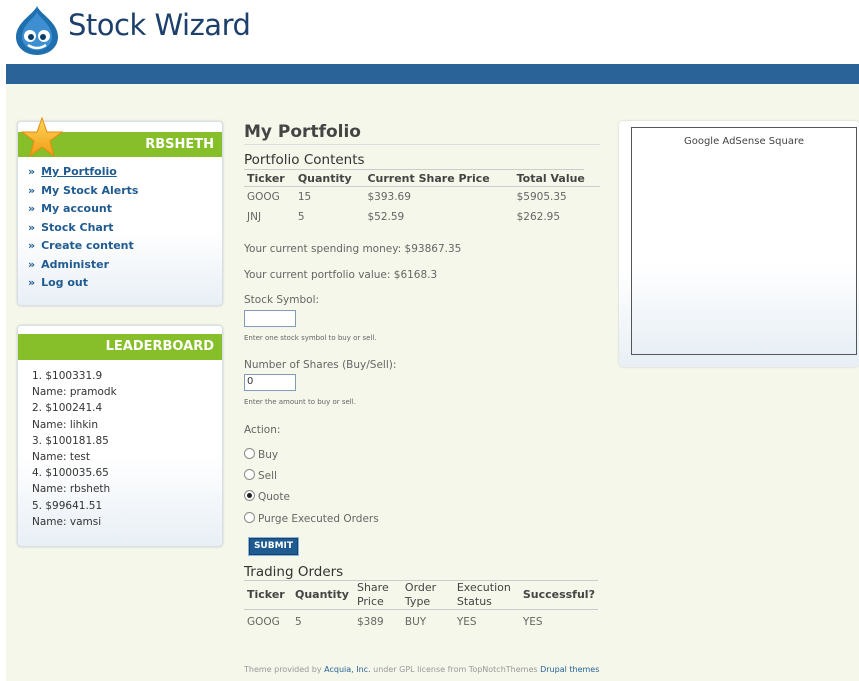  What do you see at coordinates (304, 197) in the screenshot?
I see `table-cell: 15` at bounding box center [304, 197].